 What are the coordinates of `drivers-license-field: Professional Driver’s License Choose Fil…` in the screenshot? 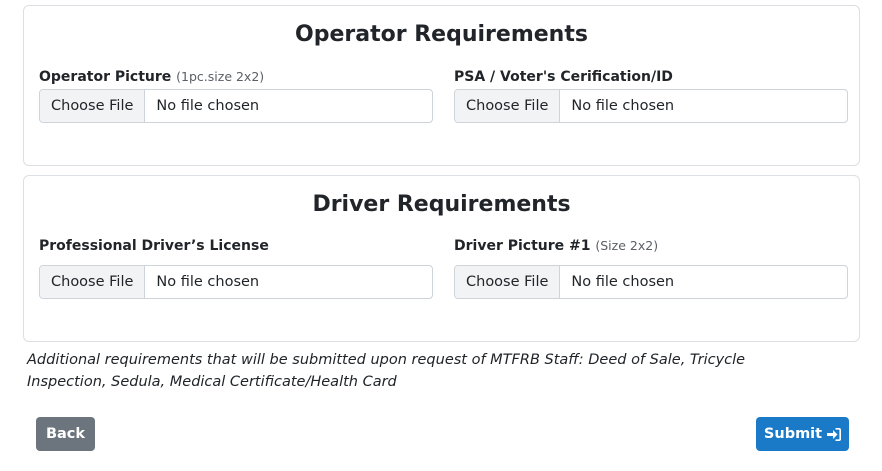 It's located at (236, 268).